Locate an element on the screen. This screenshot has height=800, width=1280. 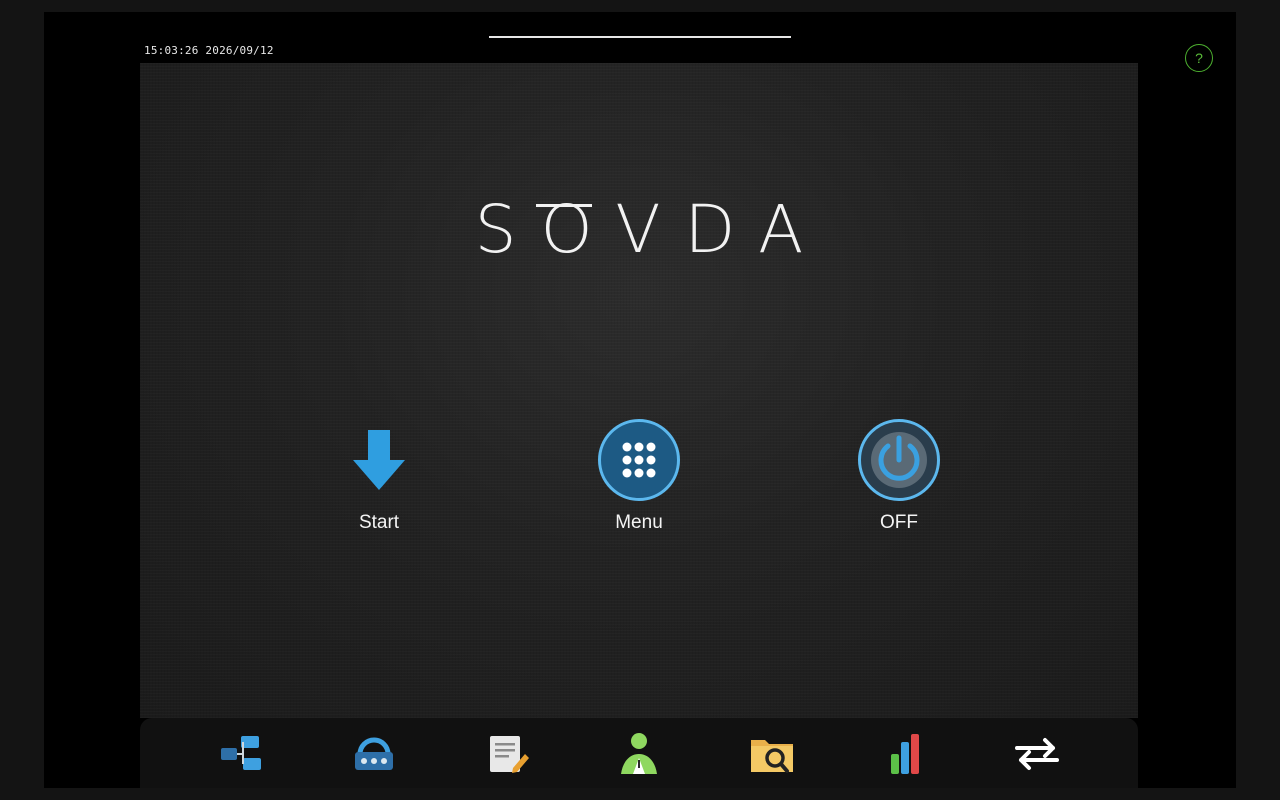
dock-item-folder-search is located at coordinates (772, 754).